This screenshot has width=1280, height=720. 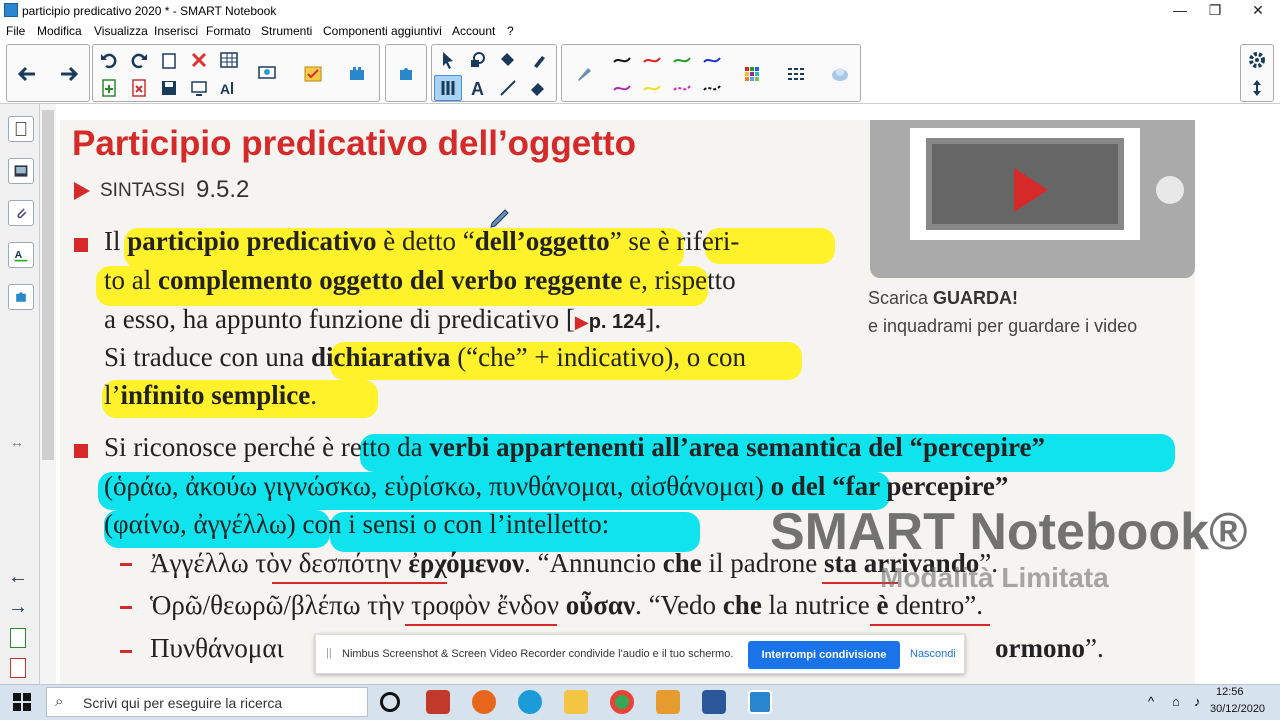 What do you see at coordinates (18, 638) in the screenshot?
I see `add-page-icon` at bounding box center [18, 638].